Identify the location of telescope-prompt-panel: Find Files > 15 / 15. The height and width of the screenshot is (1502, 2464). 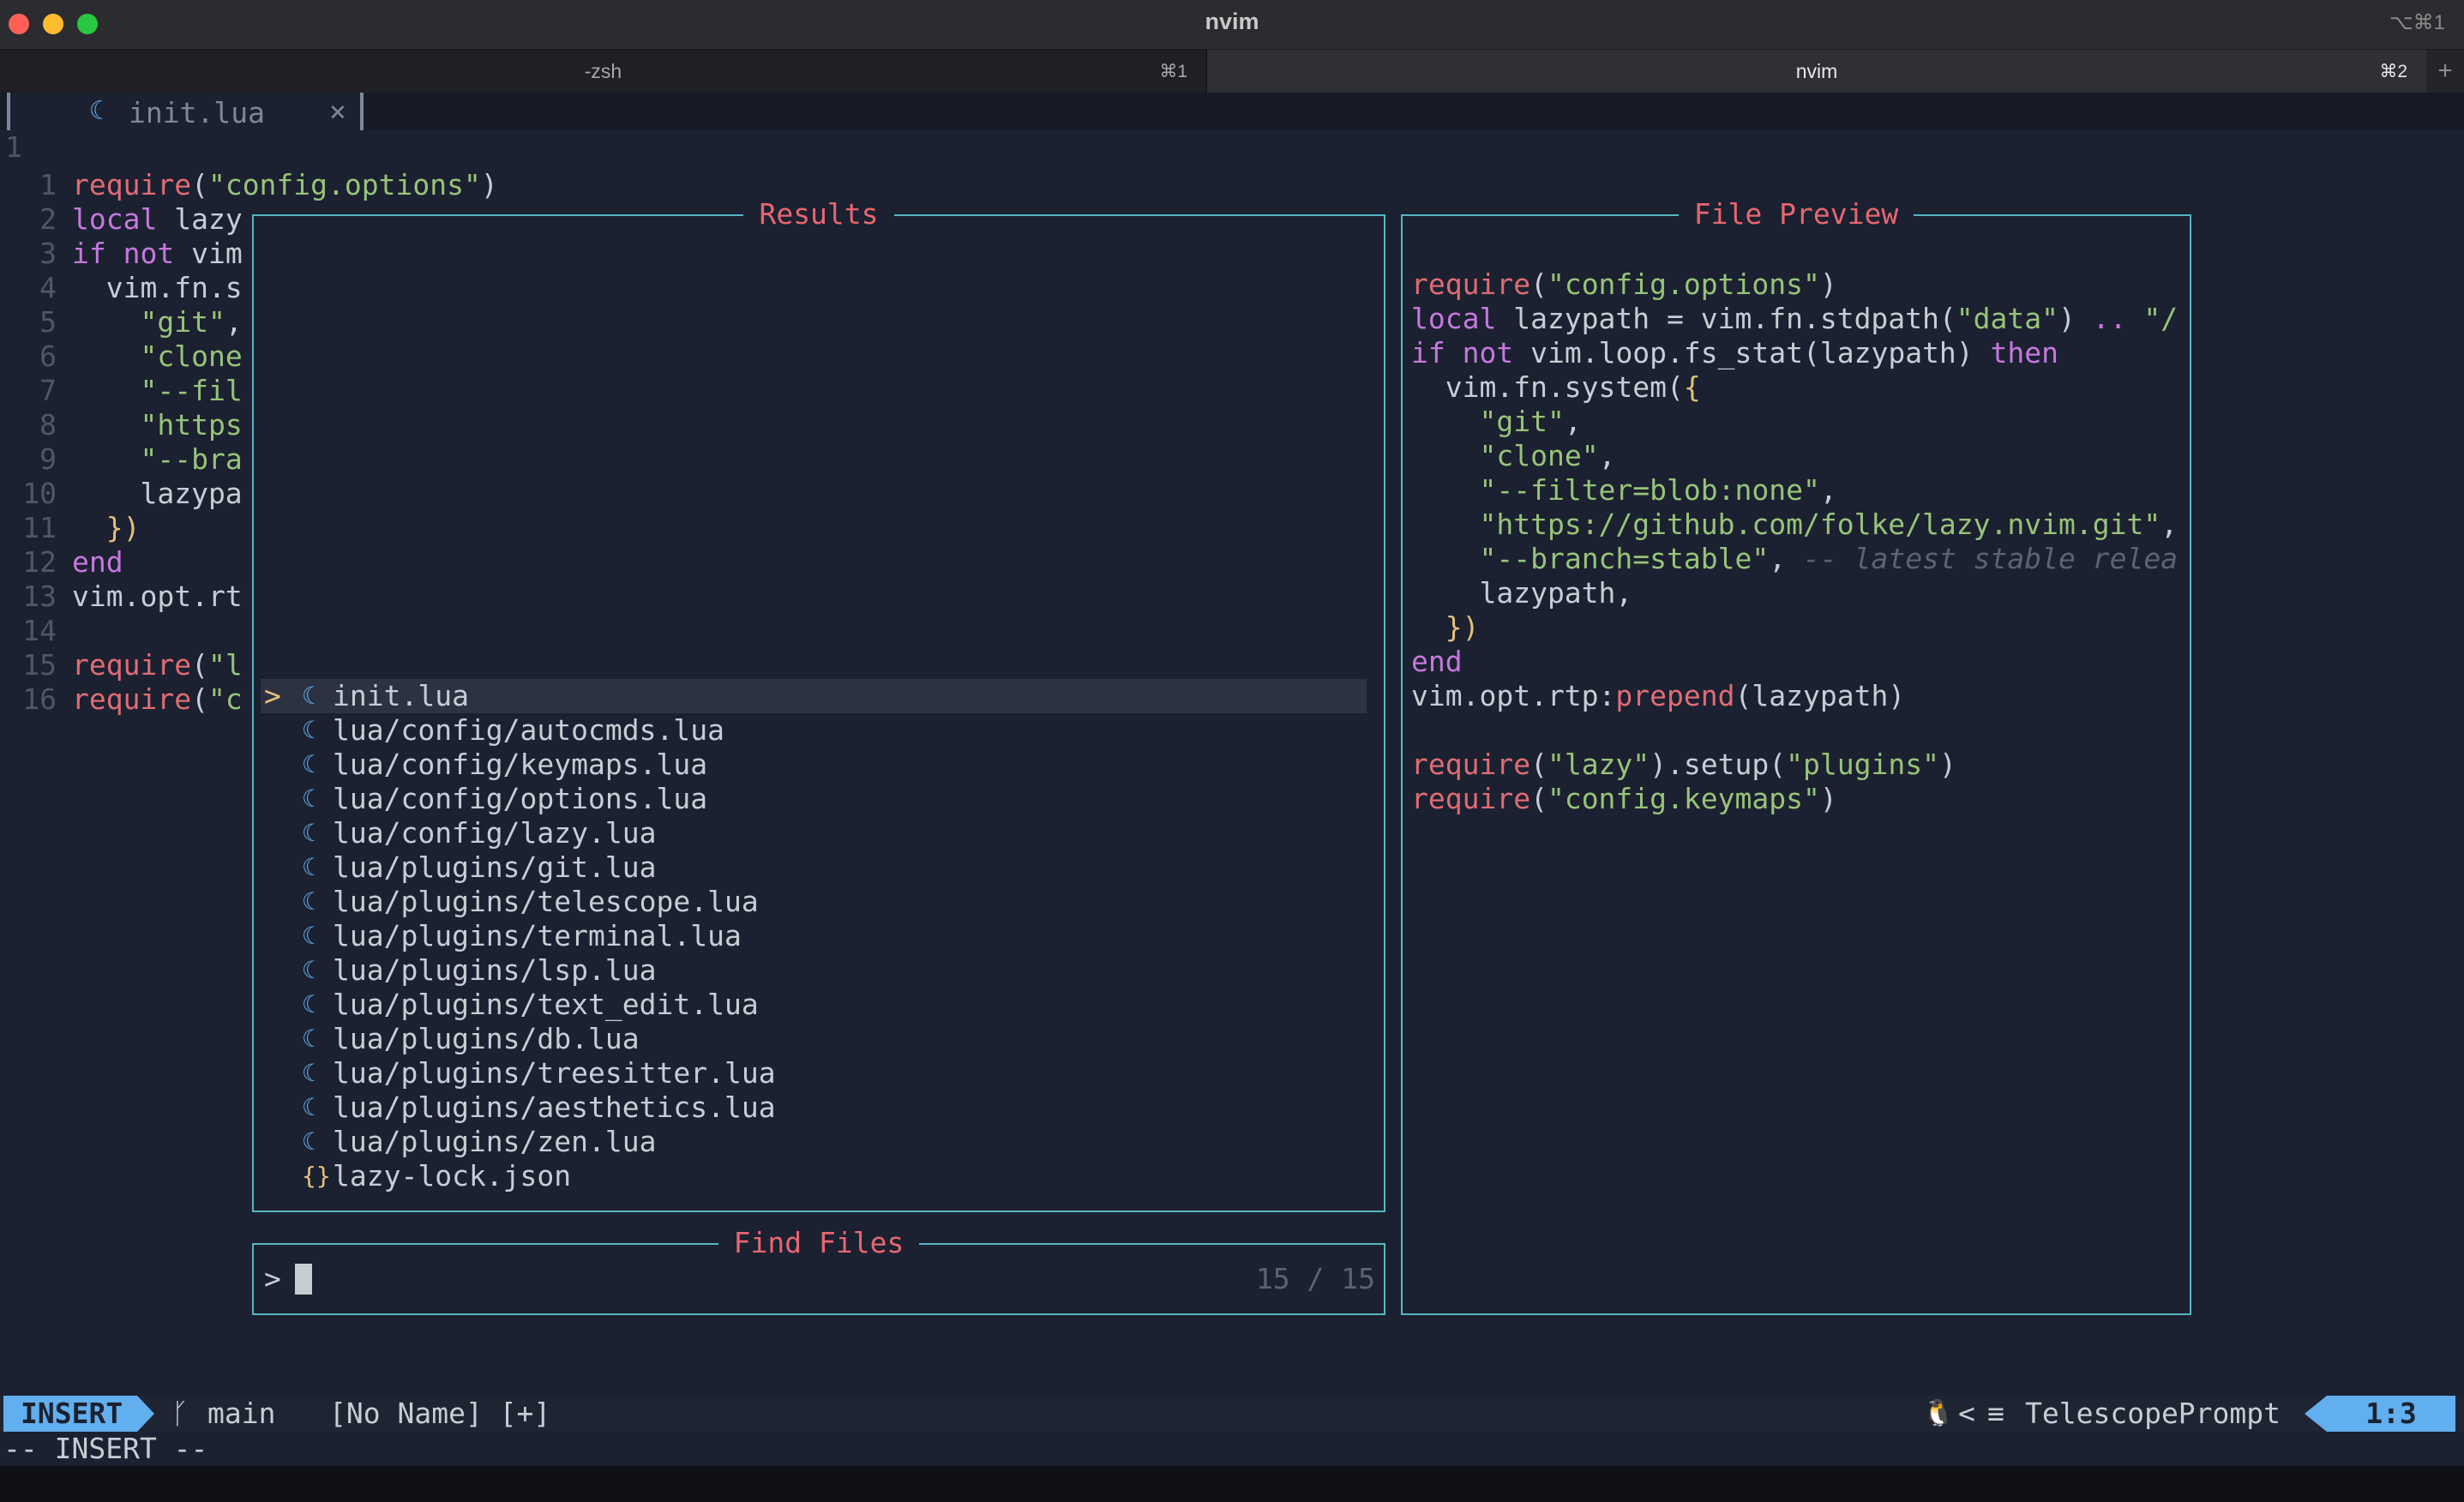
(818, 1270).